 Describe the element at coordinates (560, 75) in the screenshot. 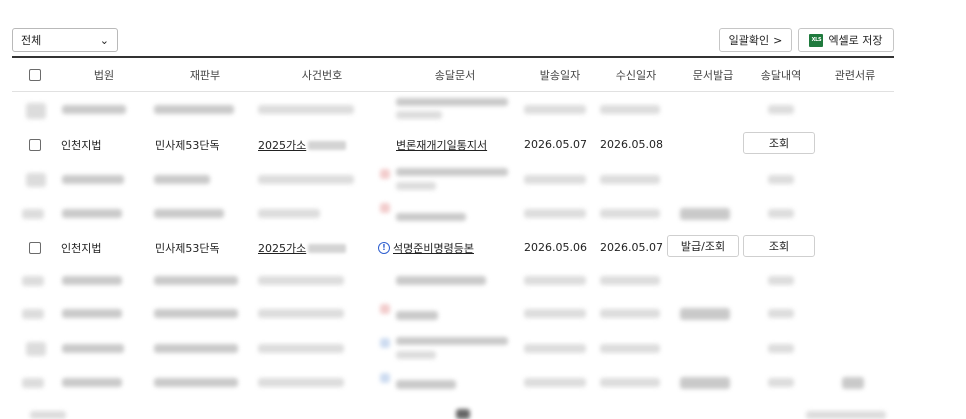

I see `header-sent-date: 발송일자` at that location.